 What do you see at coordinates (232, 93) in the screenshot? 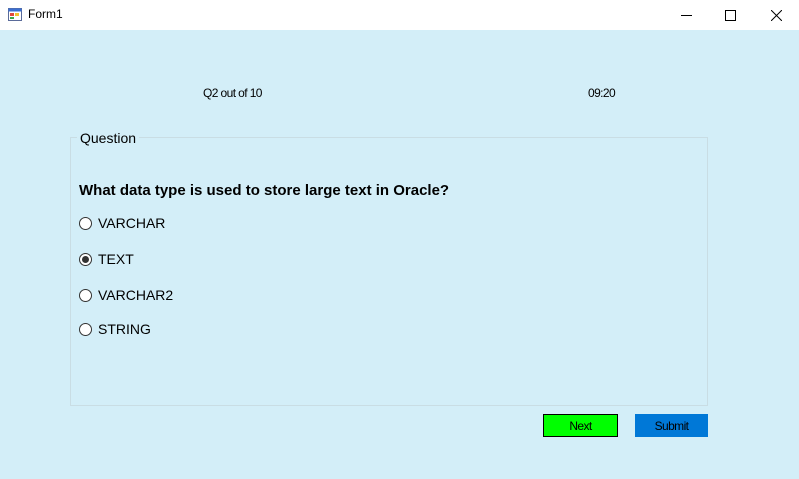
I see `question-progress-label: Q2 out of 10` at bounding box center [232, 93].